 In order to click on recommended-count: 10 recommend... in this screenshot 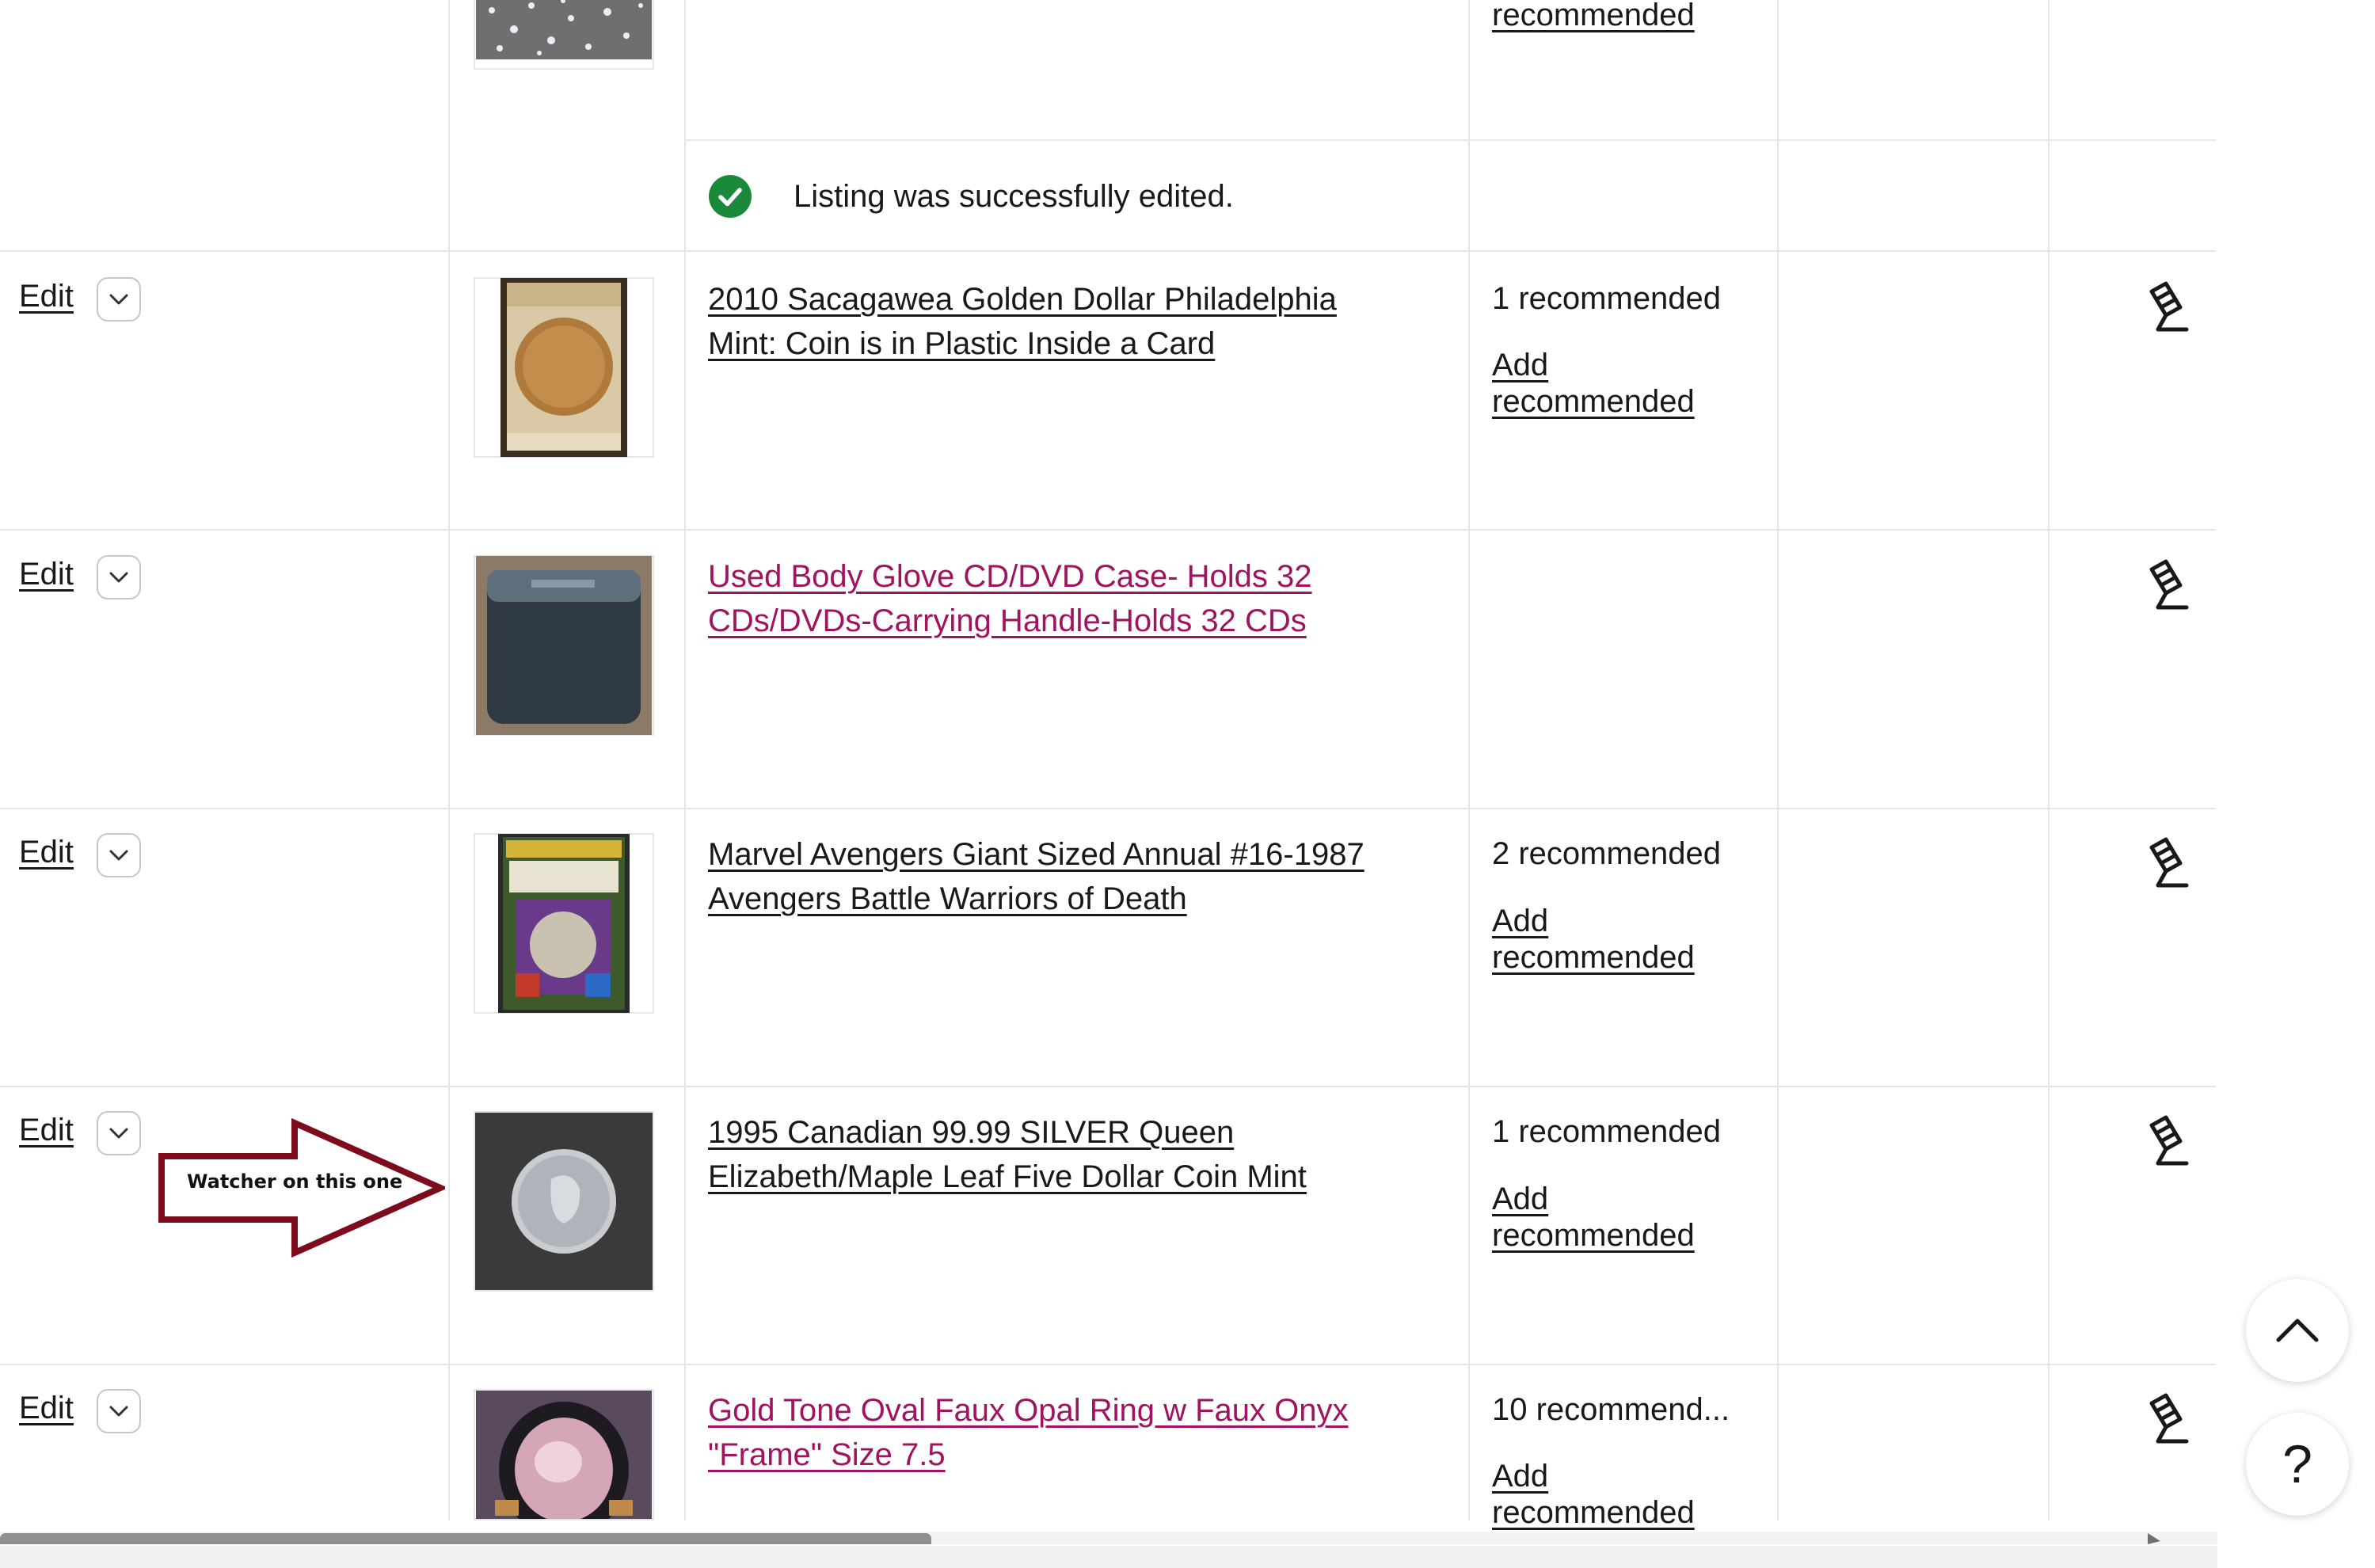, I will do `click(1611, 1409)`.